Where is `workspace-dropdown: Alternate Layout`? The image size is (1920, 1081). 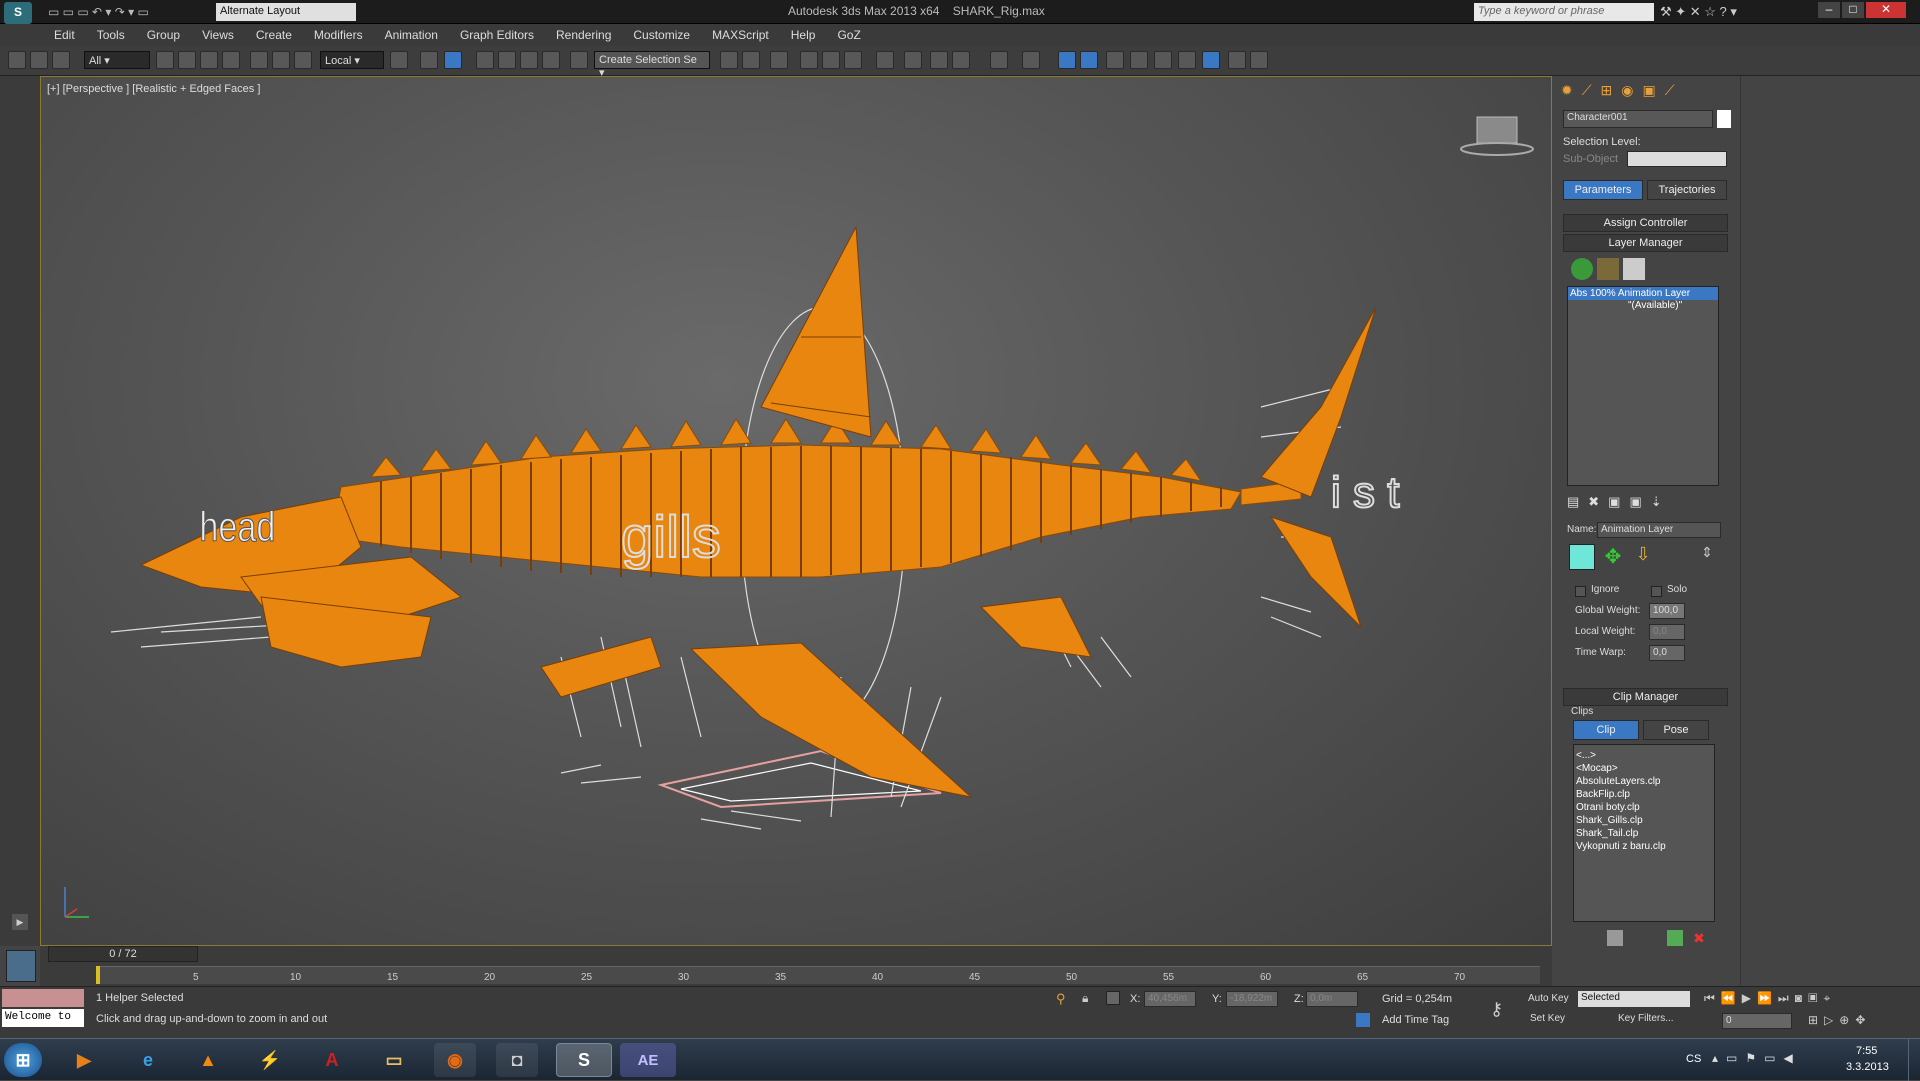
workspace-dropdown: Alternate Layout is located at coordinates (286, 12).